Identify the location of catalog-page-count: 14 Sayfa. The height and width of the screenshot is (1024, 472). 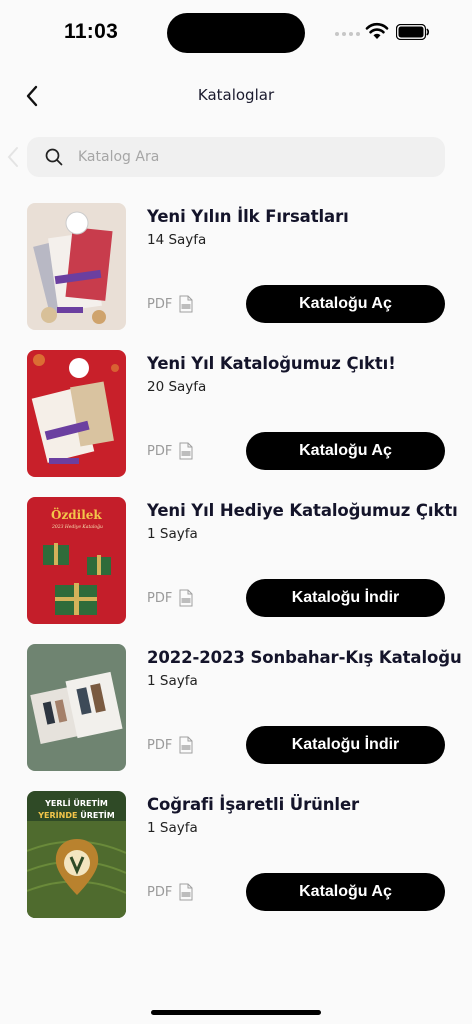
(177, 240).